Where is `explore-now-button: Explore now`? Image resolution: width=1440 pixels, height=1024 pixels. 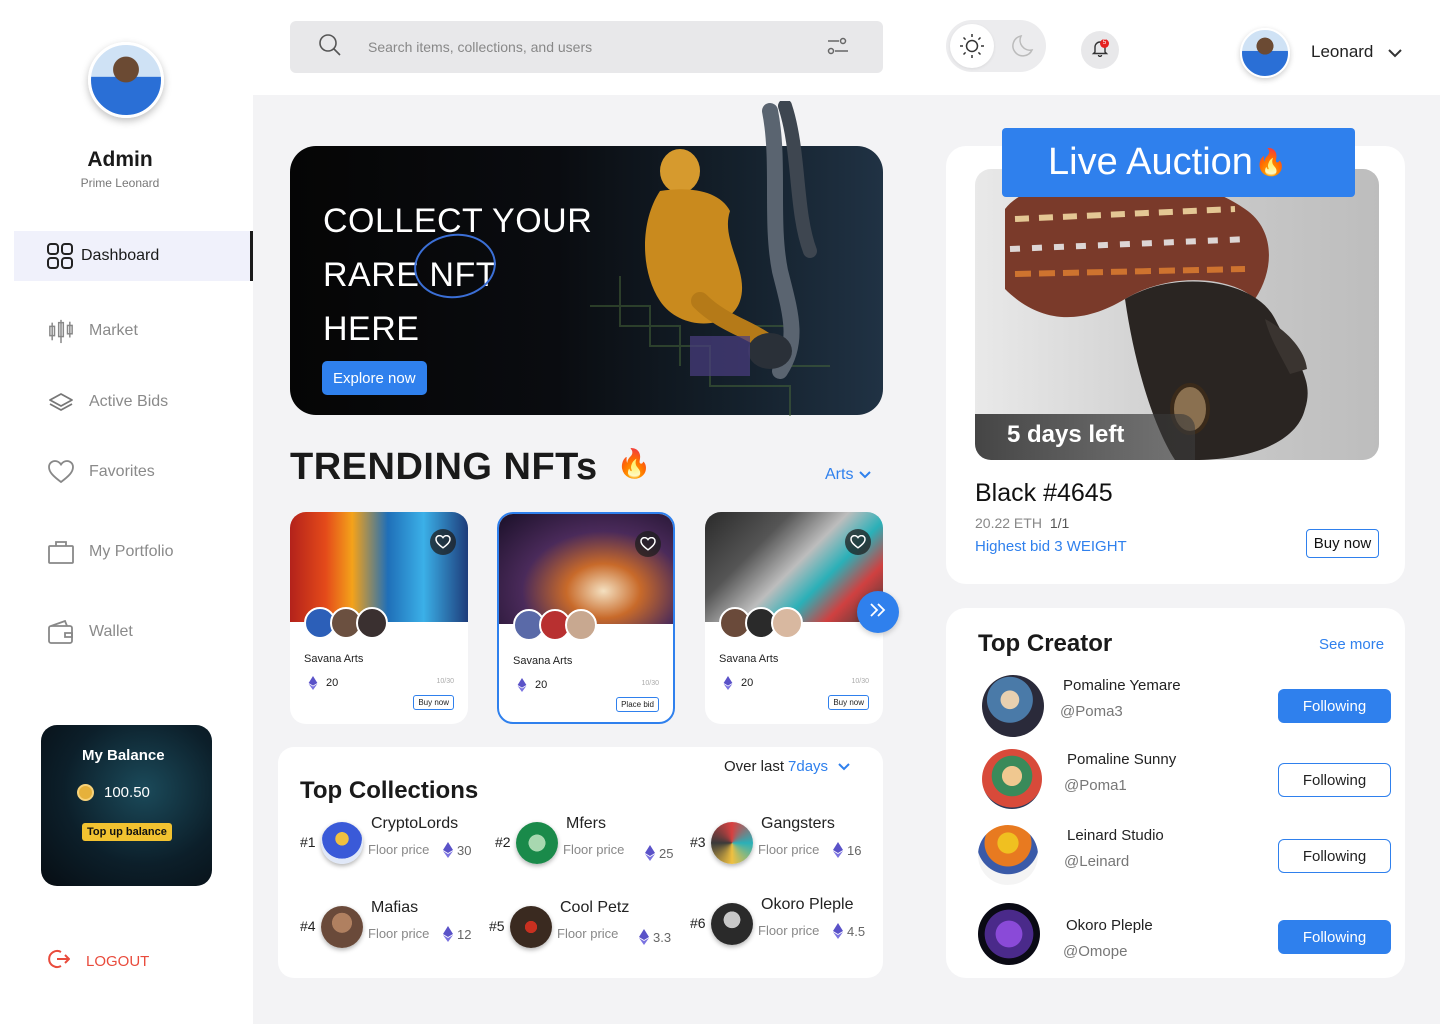 explore-now-button: Explore now is located at coordinates (374, 378).